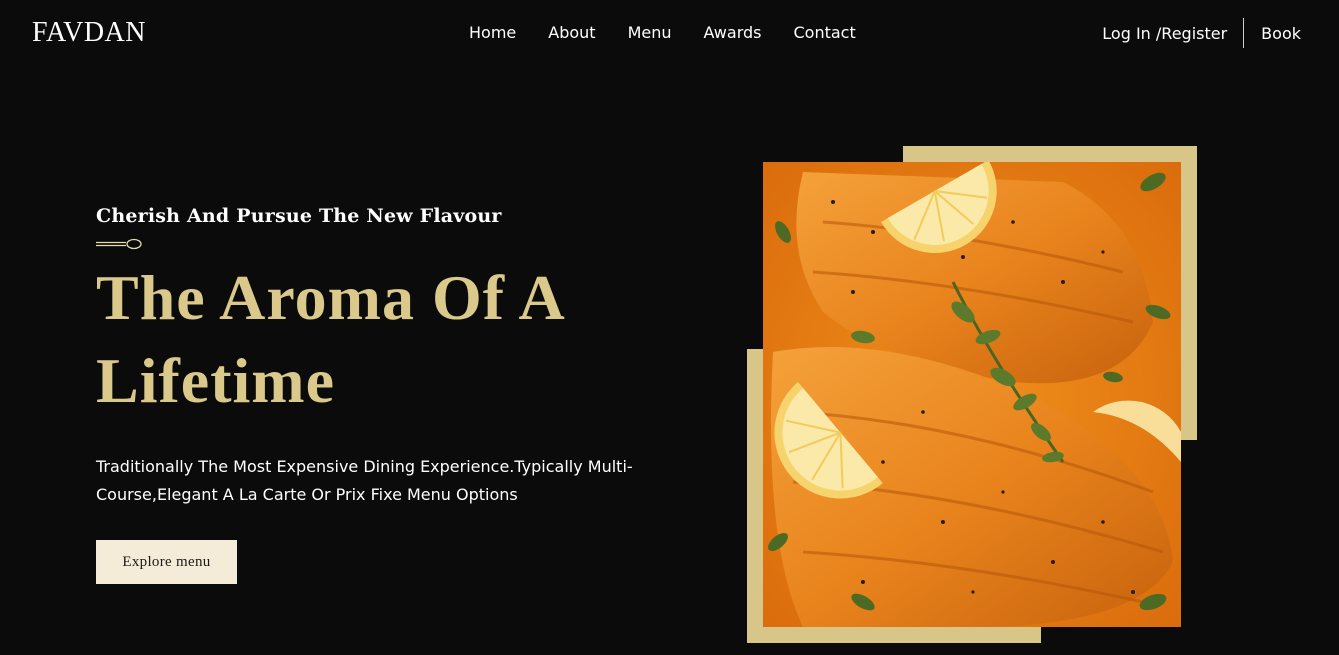 This screenshot has width=1339, height=655. What do you see at coordinates (89, 33) in the screenshot?
I see `logo: FAVDAN` at bounding box center [89, 33].